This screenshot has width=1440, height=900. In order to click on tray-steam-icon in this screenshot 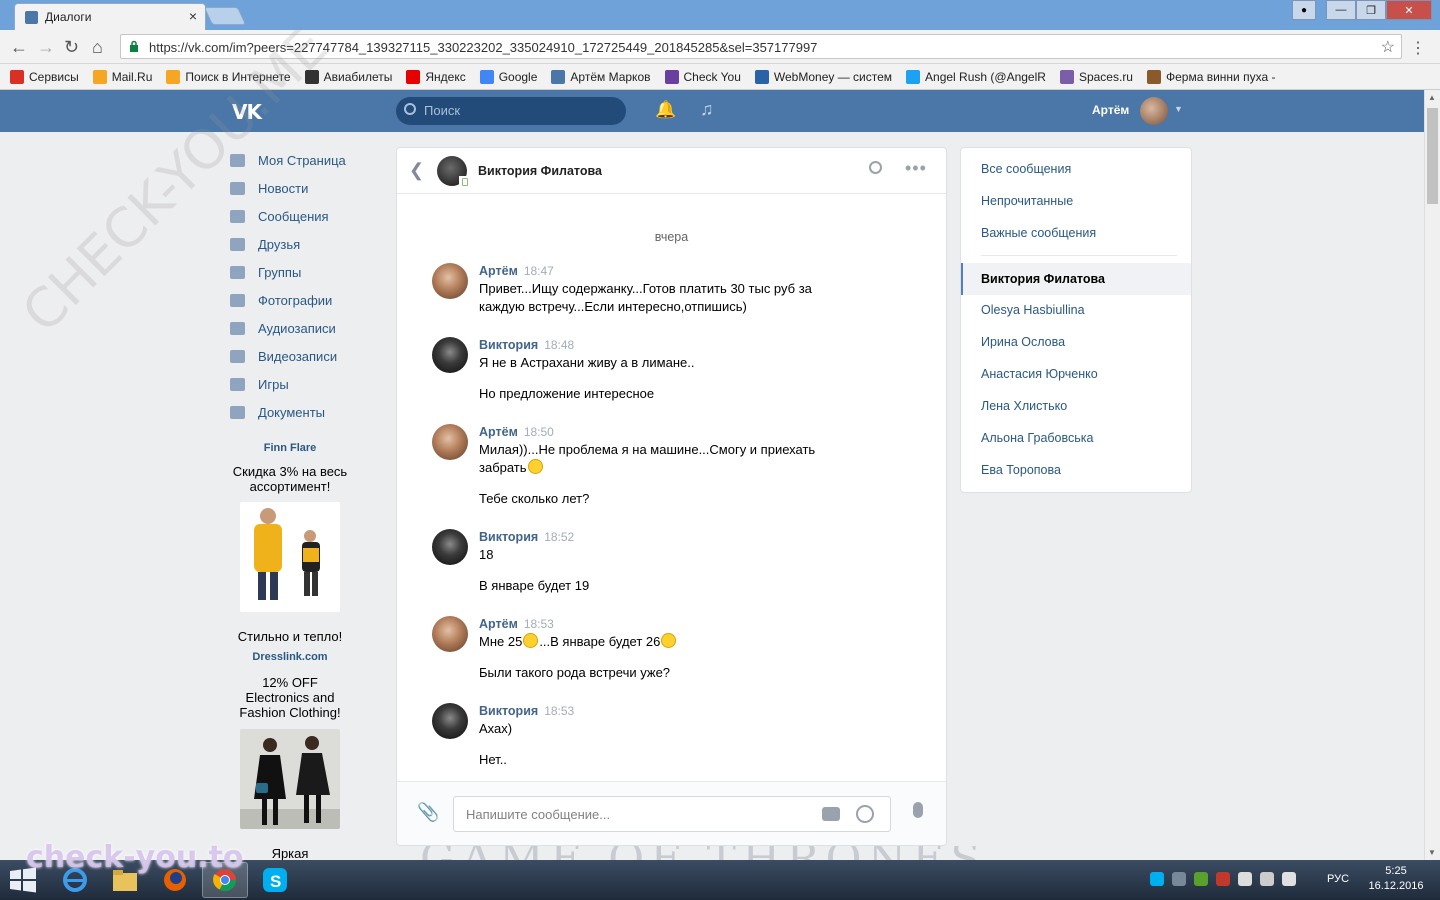, I will do `click(1179, 879)`.